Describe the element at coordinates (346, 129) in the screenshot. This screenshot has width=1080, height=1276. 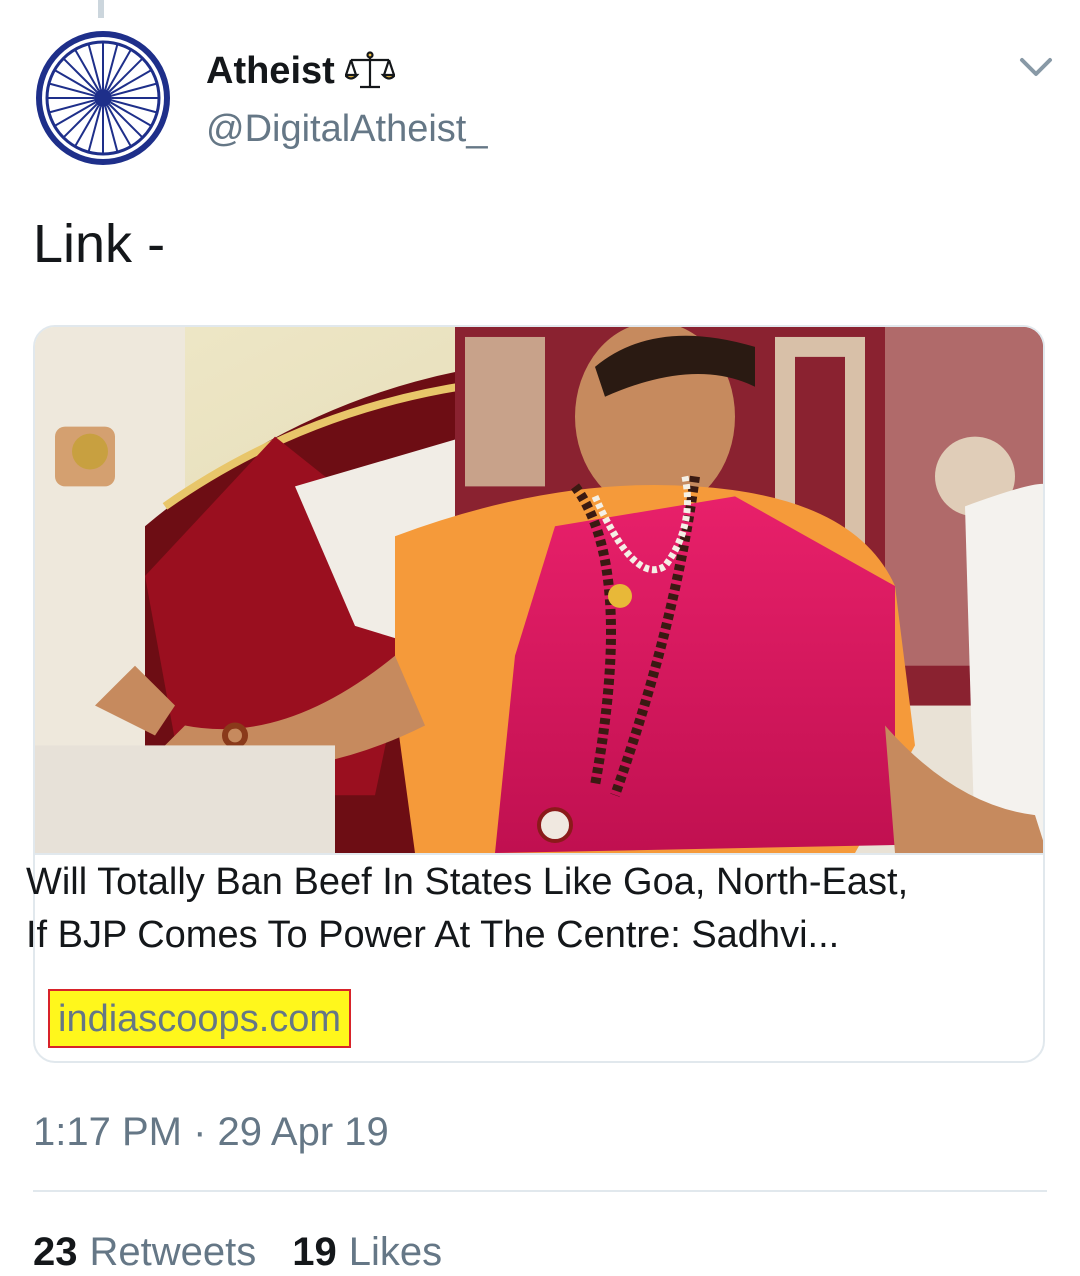
I see `user-handle: @DigitalAtheist_` at that location.